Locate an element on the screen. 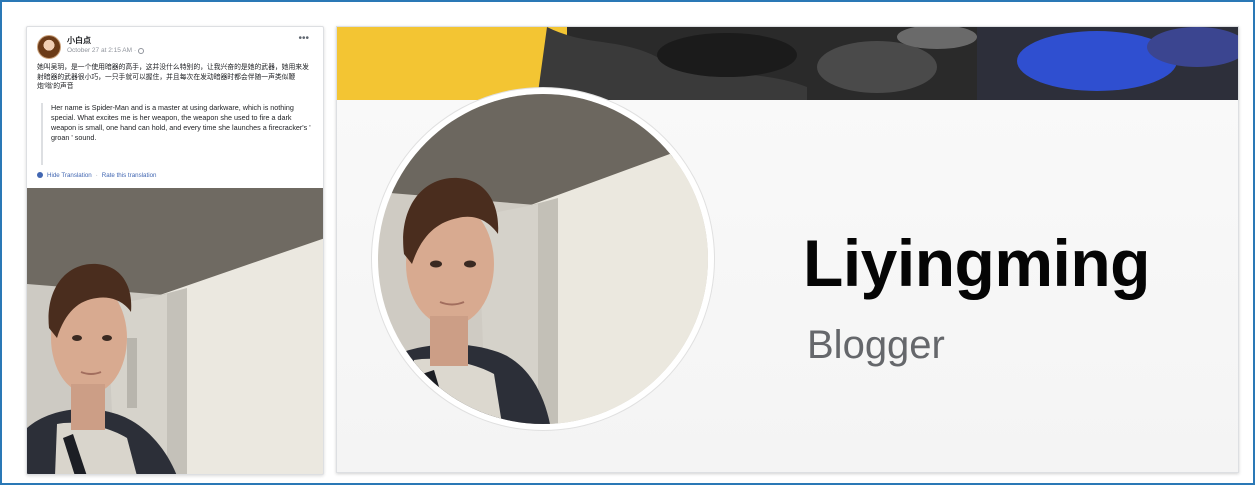 The image size is (1255, 485). post-photo-image is located at coordinates (175, 331).